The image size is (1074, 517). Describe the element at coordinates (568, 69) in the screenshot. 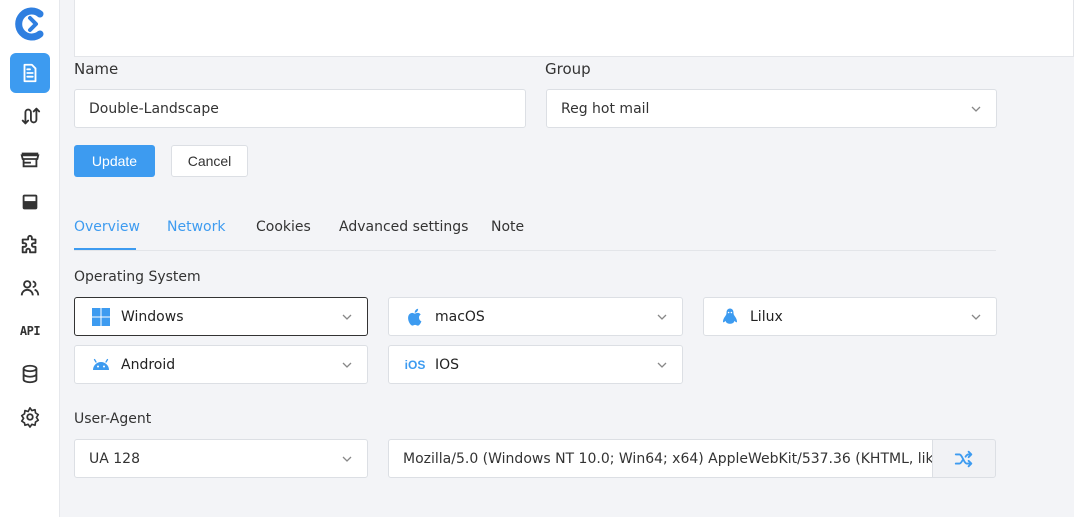

I see `group-label: Group` at that location.